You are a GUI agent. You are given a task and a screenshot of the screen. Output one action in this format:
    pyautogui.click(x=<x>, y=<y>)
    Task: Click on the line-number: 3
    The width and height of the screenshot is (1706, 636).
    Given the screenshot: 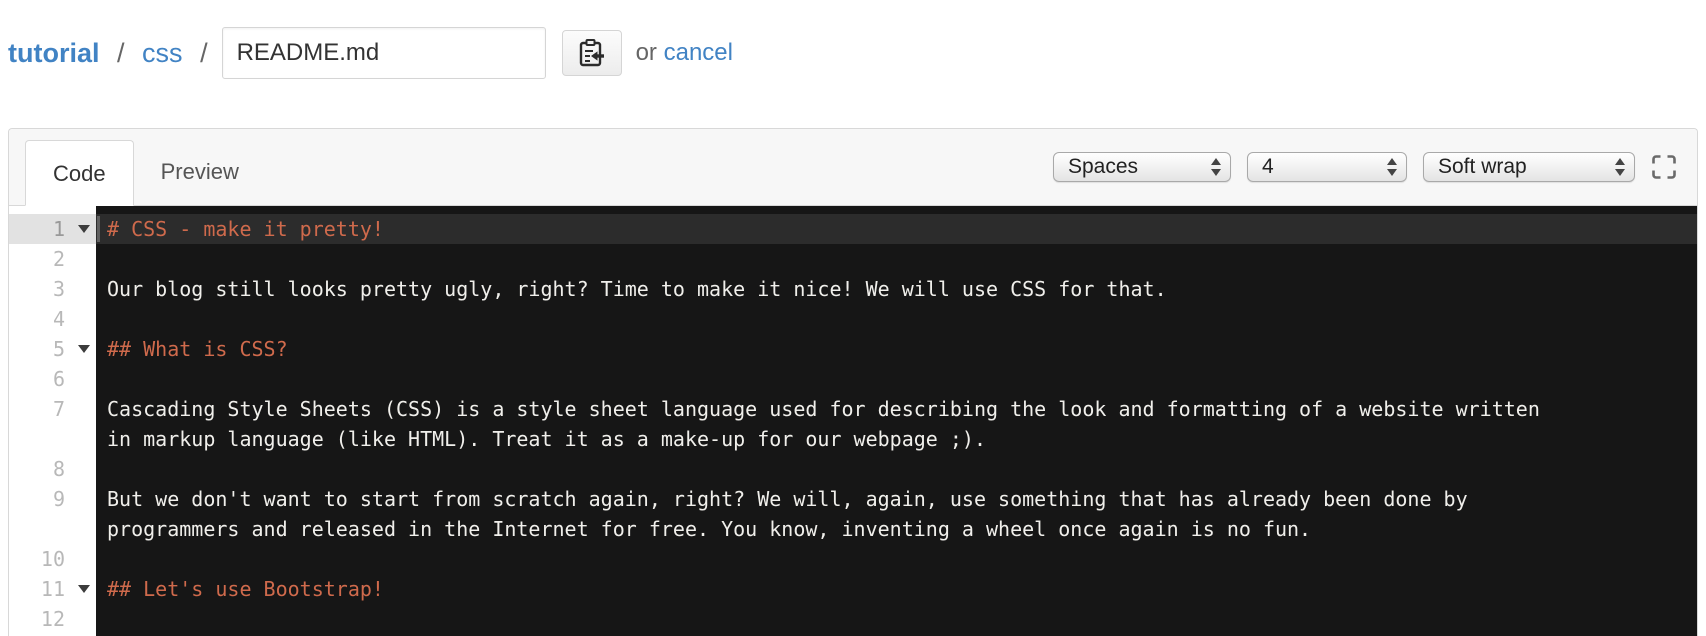 What is the action you would take?
    pyautogui.click(x=58, y=289)
    